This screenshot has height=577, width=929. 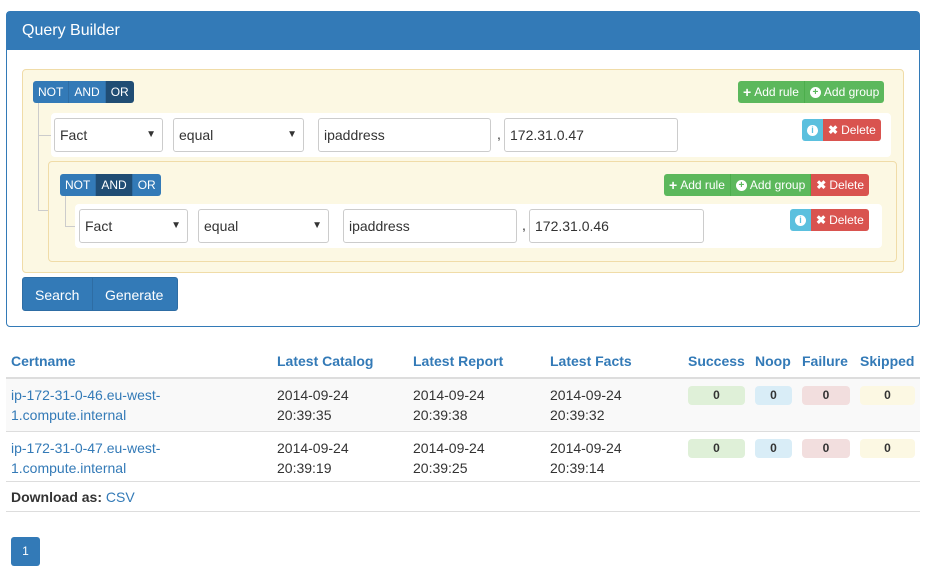 I want to click on inner-condition-toggle: NOT AND OR, so click(x=110, y=185).